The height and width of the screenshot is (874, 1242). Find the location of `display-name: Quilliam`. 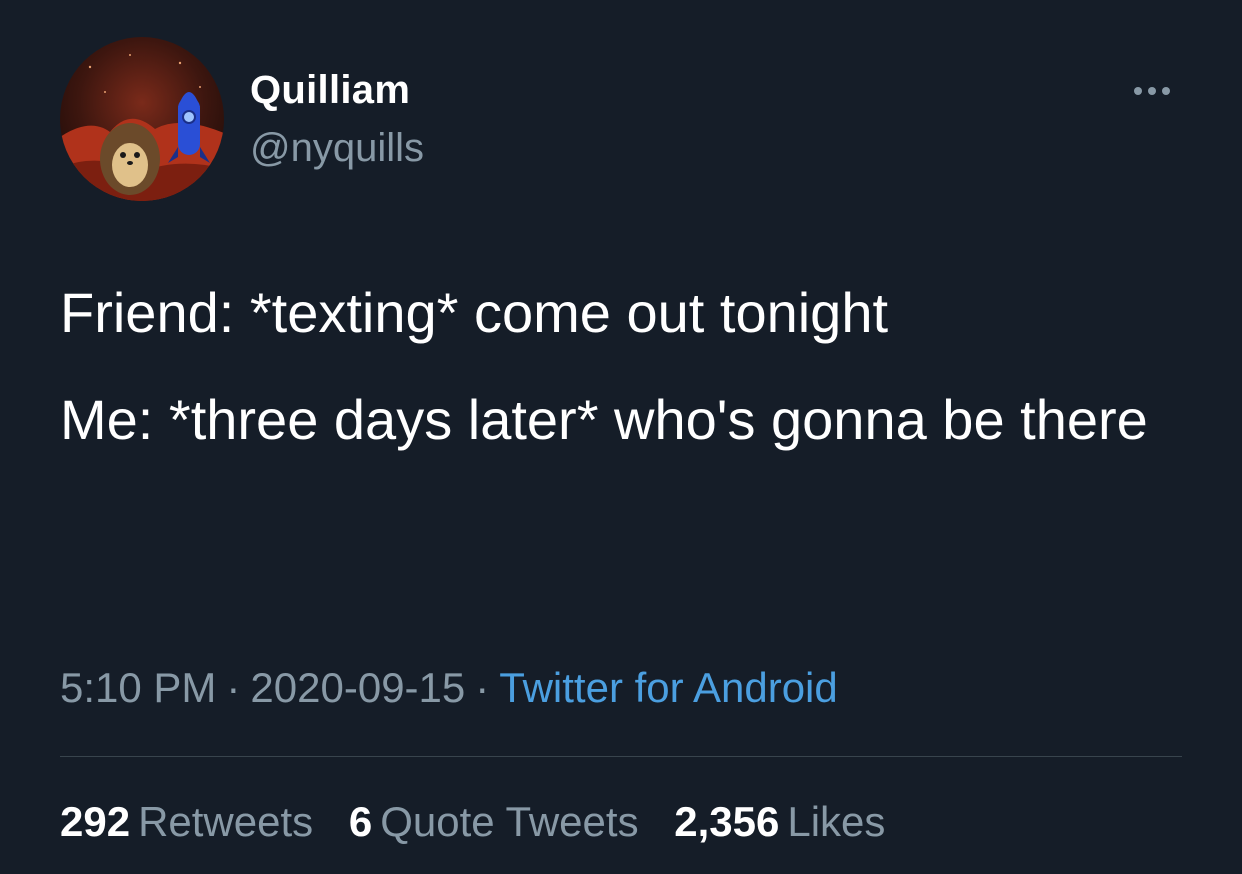

display-name: Quilliam is located at coordinates (337, 90).